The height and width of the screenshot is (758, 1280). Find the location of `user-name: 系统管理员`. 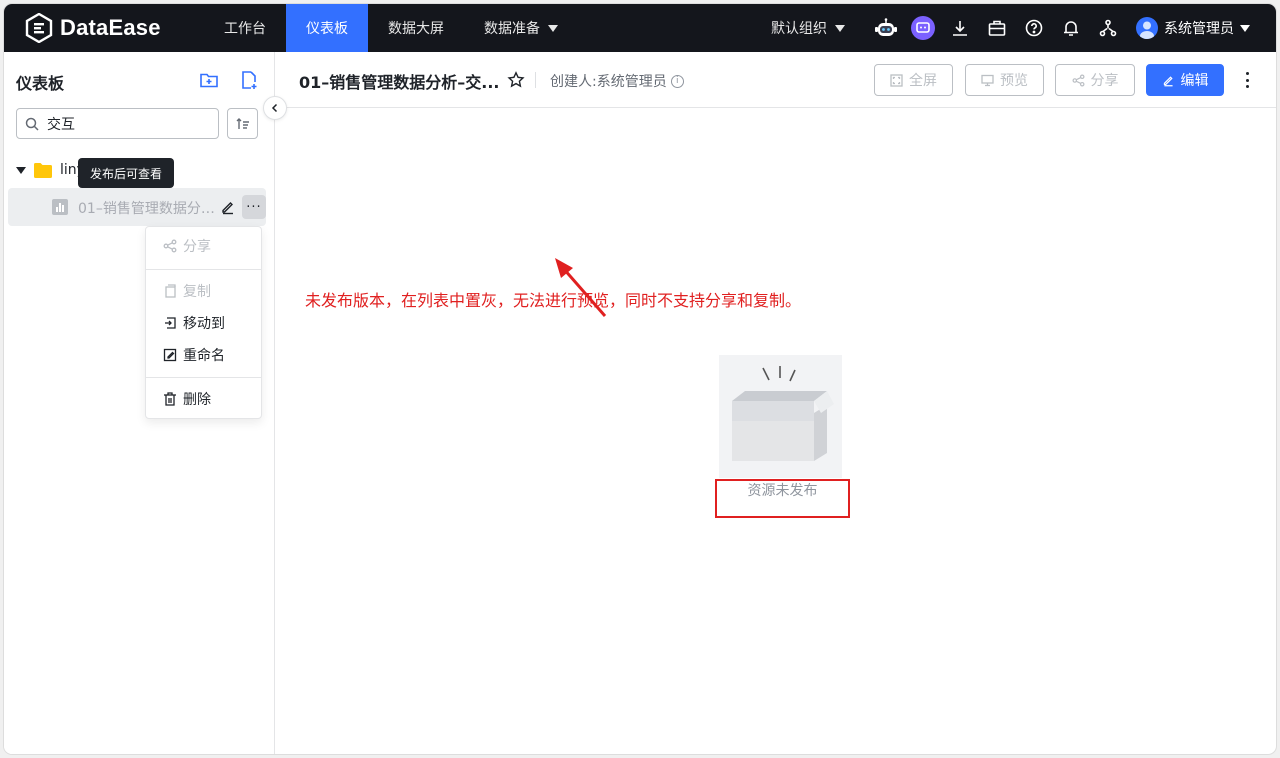

user-name: 系统管理员 is located at coordinates (1199, 29).